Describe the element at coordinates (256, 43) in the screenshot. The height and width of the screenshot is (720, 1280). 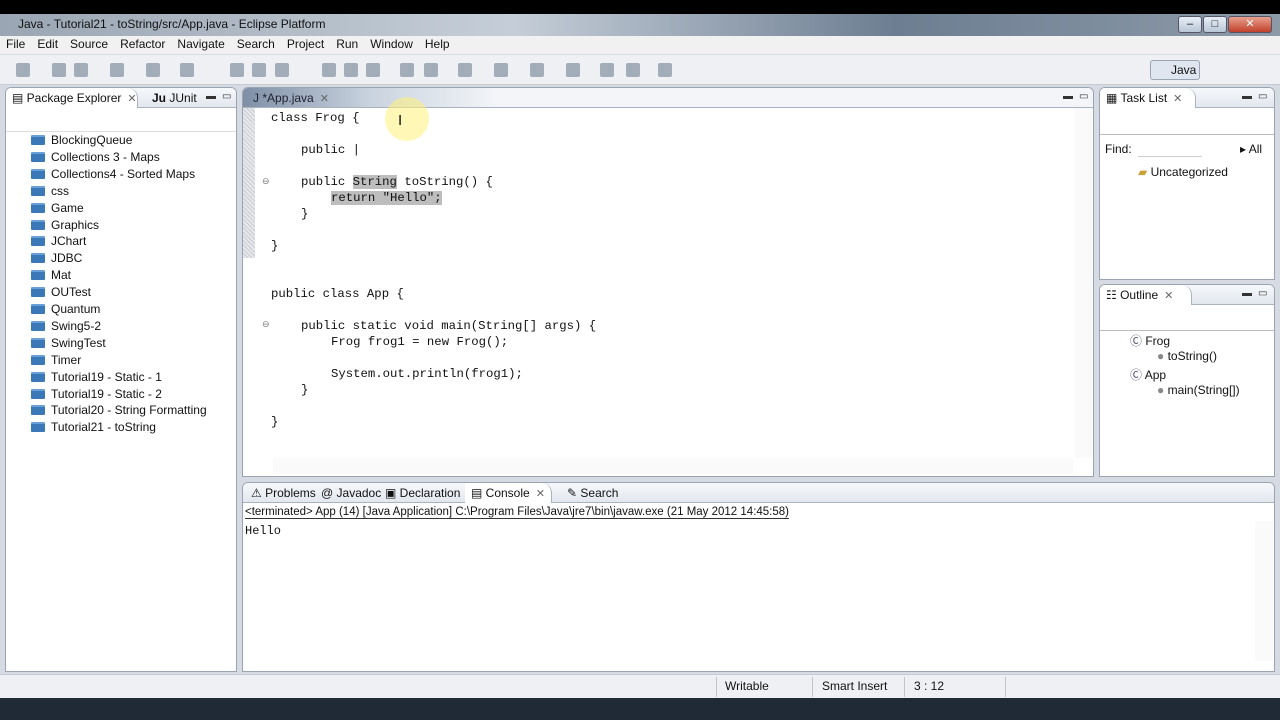
I see `menu-search: Search` at that location.